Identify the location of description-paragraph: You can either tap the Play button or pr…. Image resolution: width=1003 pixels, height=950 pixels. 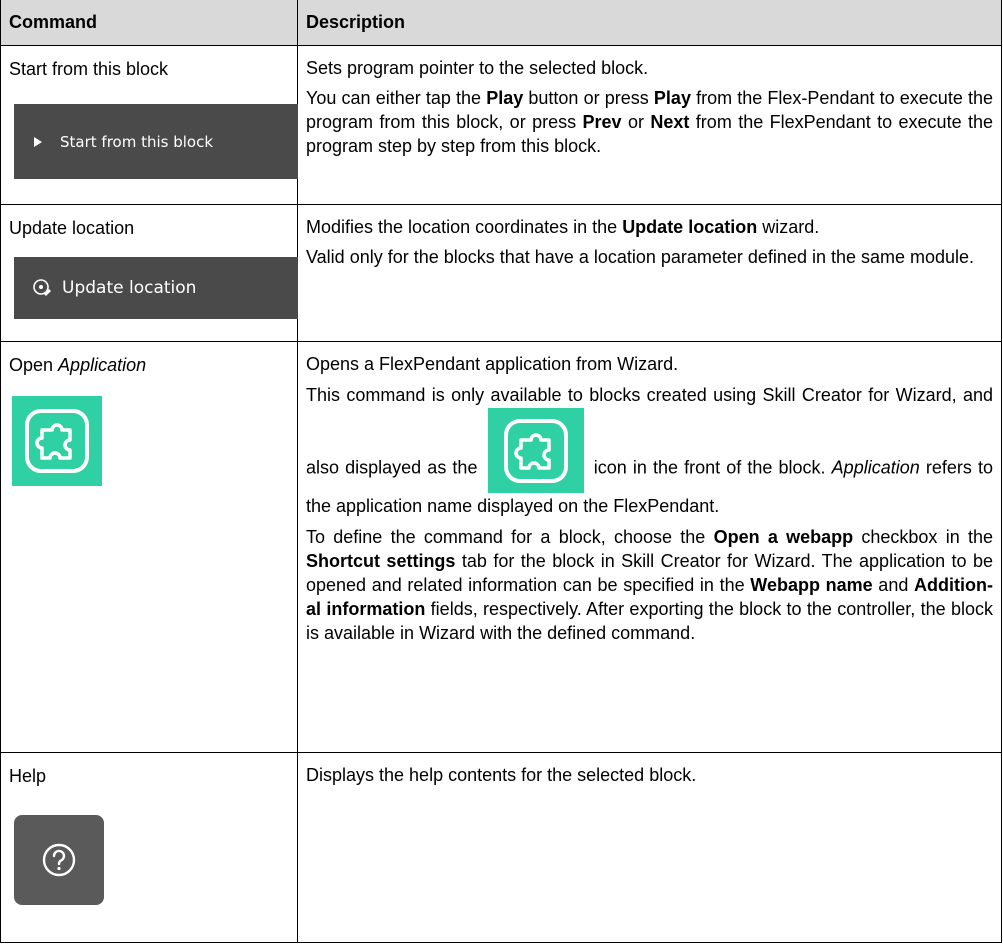
(650, 122).